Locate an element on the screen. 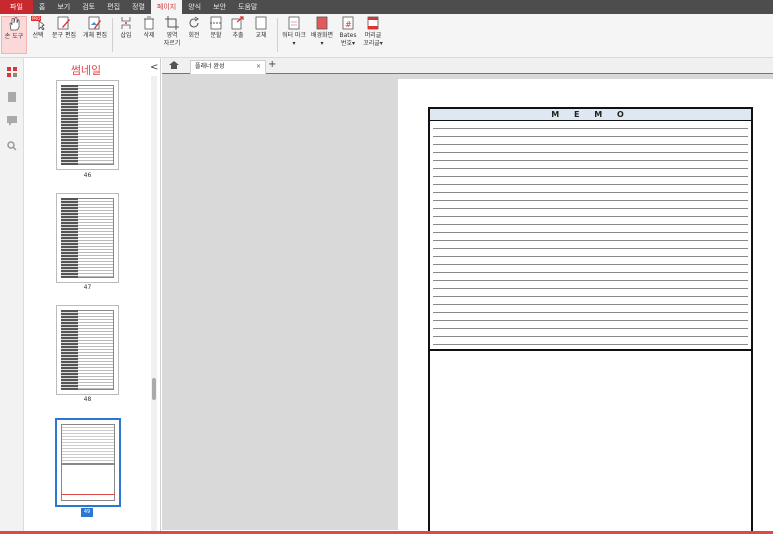 The image size is (773, 534). hand-tool-button: 손 도구 is located at coordinates (14, 35).